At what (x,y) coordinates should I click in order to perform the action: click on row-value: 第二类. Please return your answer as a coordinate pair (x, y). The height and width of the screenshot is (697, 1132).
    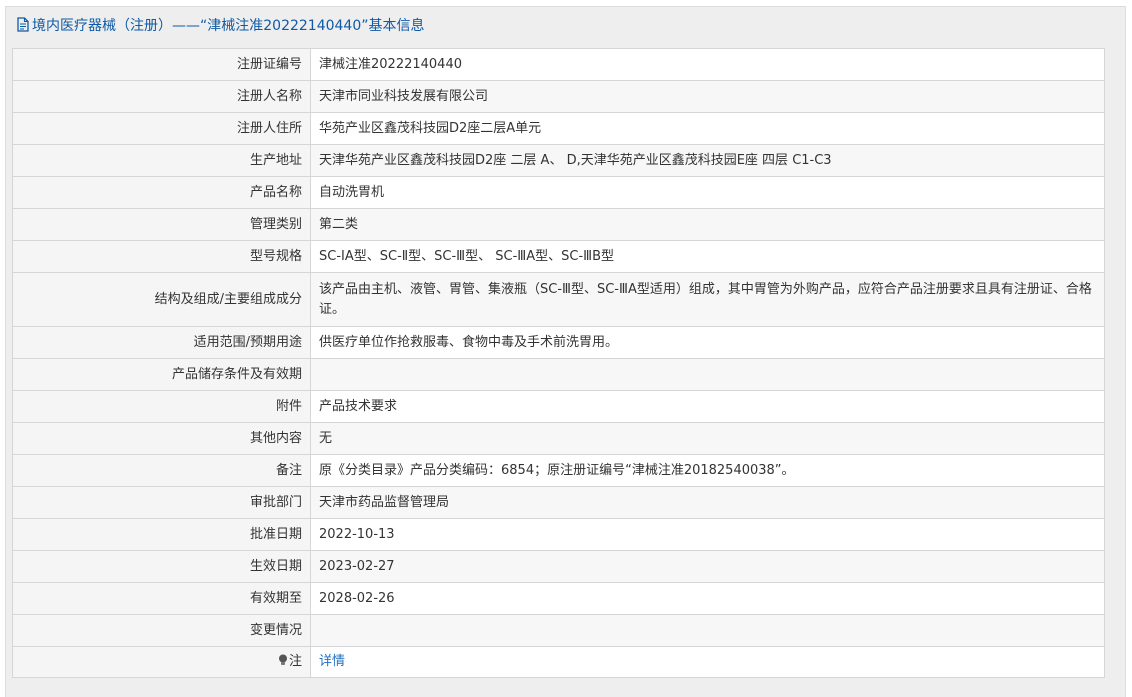
    Looking at the image, I should click on (707, 224).